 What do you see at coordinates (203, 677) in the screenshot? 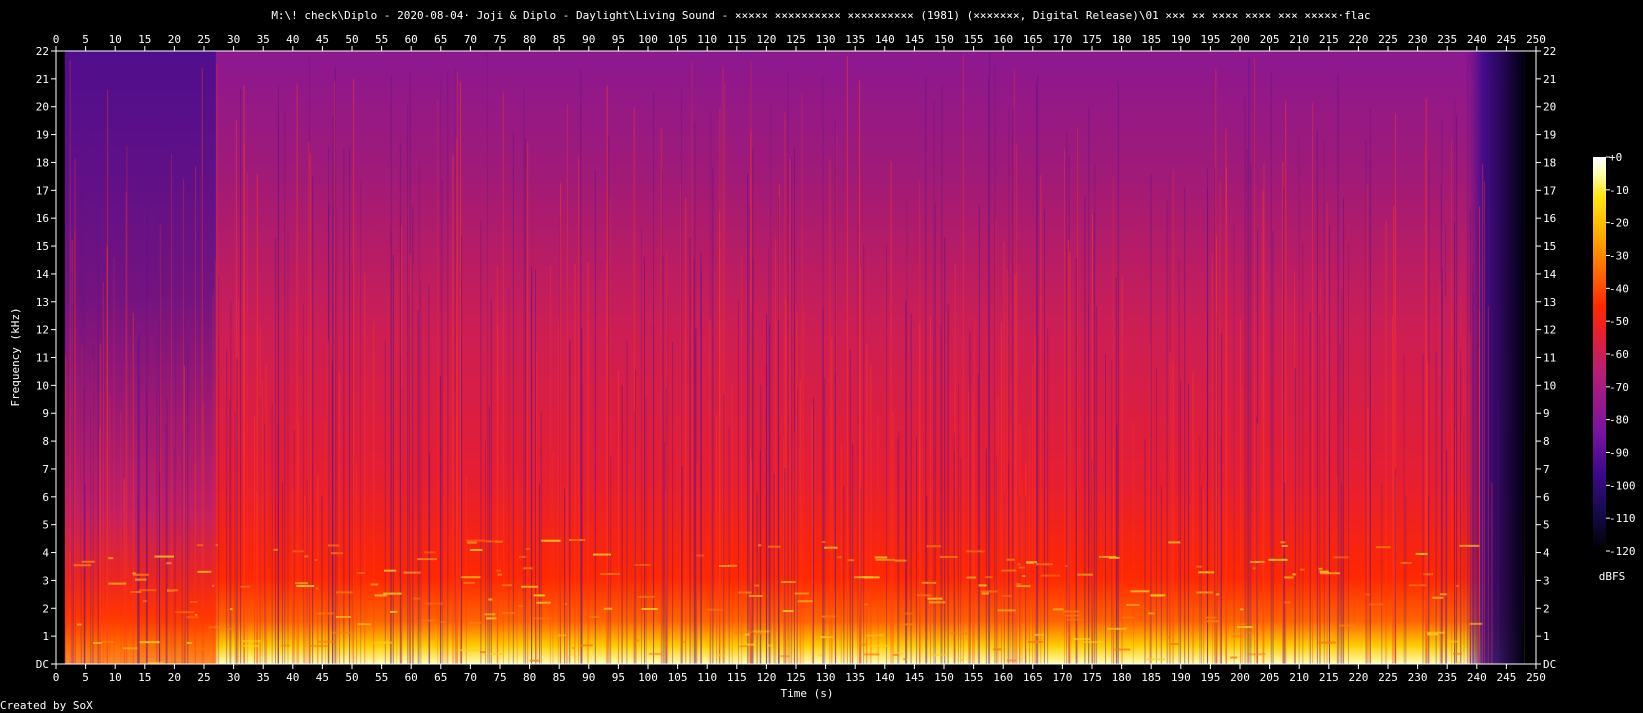
I see `x-tick-label-bottom: 25` at bounding box center [203, 677].